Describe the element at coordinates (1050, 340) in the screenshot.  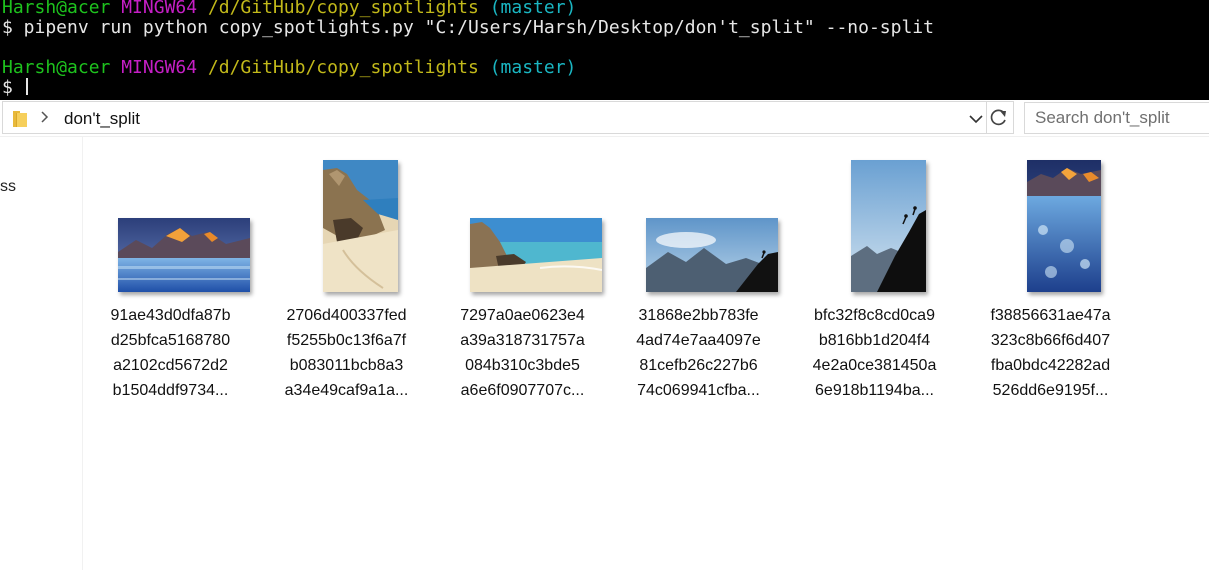
I see `file-name-line: 323c8b66f6d407` at that location.